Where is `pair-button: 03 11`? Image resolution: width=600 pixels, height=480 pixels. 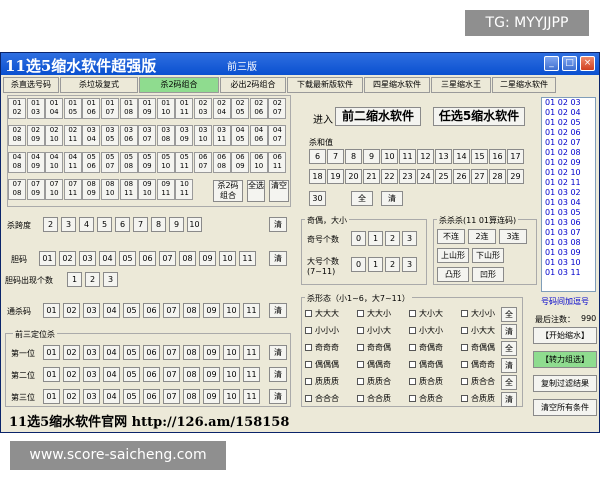
pair-button: 03 11 is located at coordinates (221, 135).